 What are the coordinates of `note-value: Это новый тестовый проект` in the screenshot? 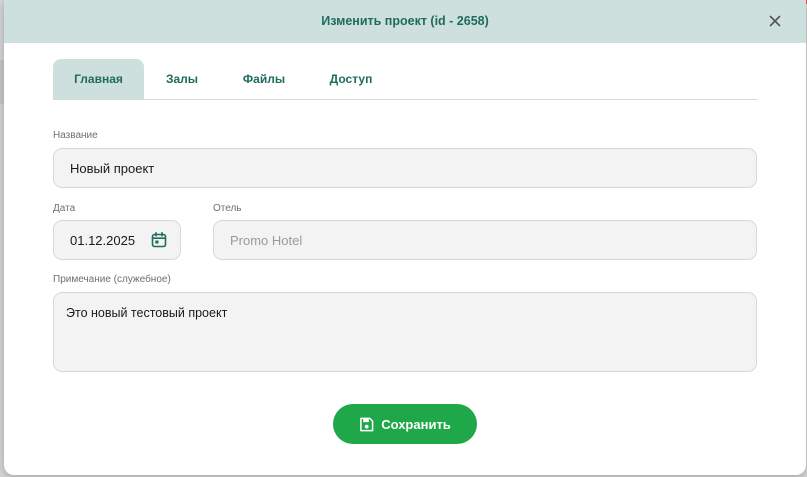 It's located at (147, 313).